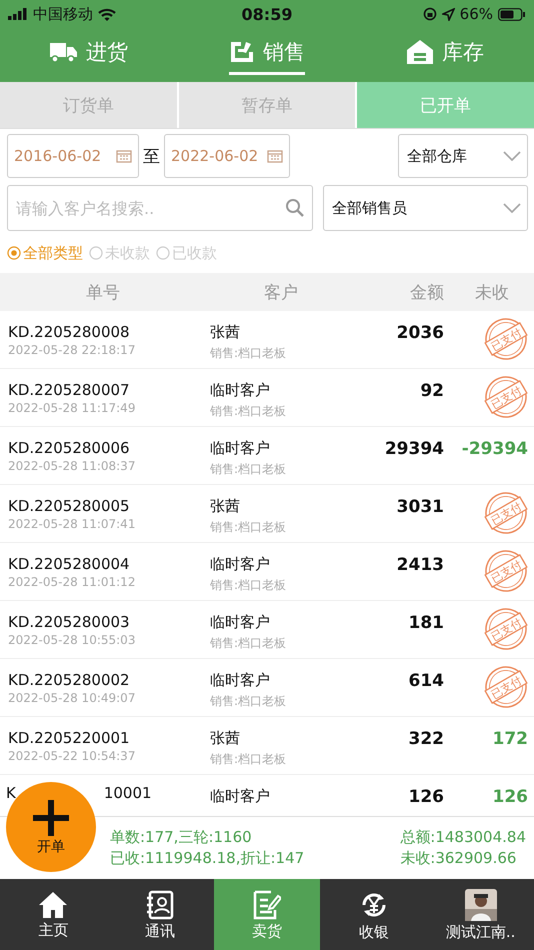 The image size is (534, 950). Describe the element at coordinates (69, 390) in the screenshot. I see `order-number: KD.2205280007` at that location.